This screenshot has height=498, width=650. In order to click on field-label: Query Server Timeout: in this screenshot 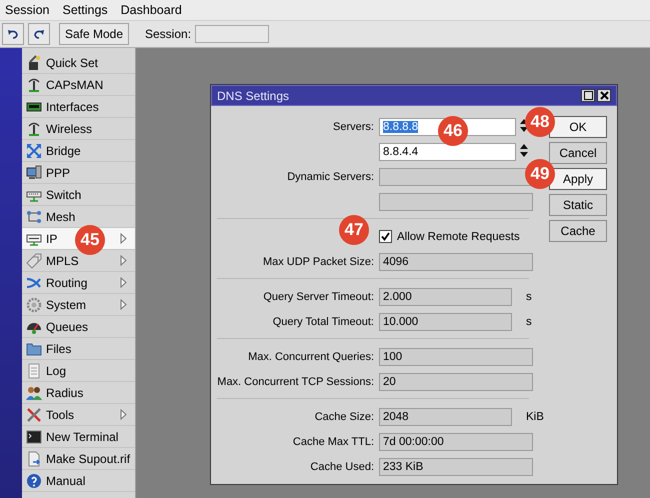, I will do `click(318, 296)`.